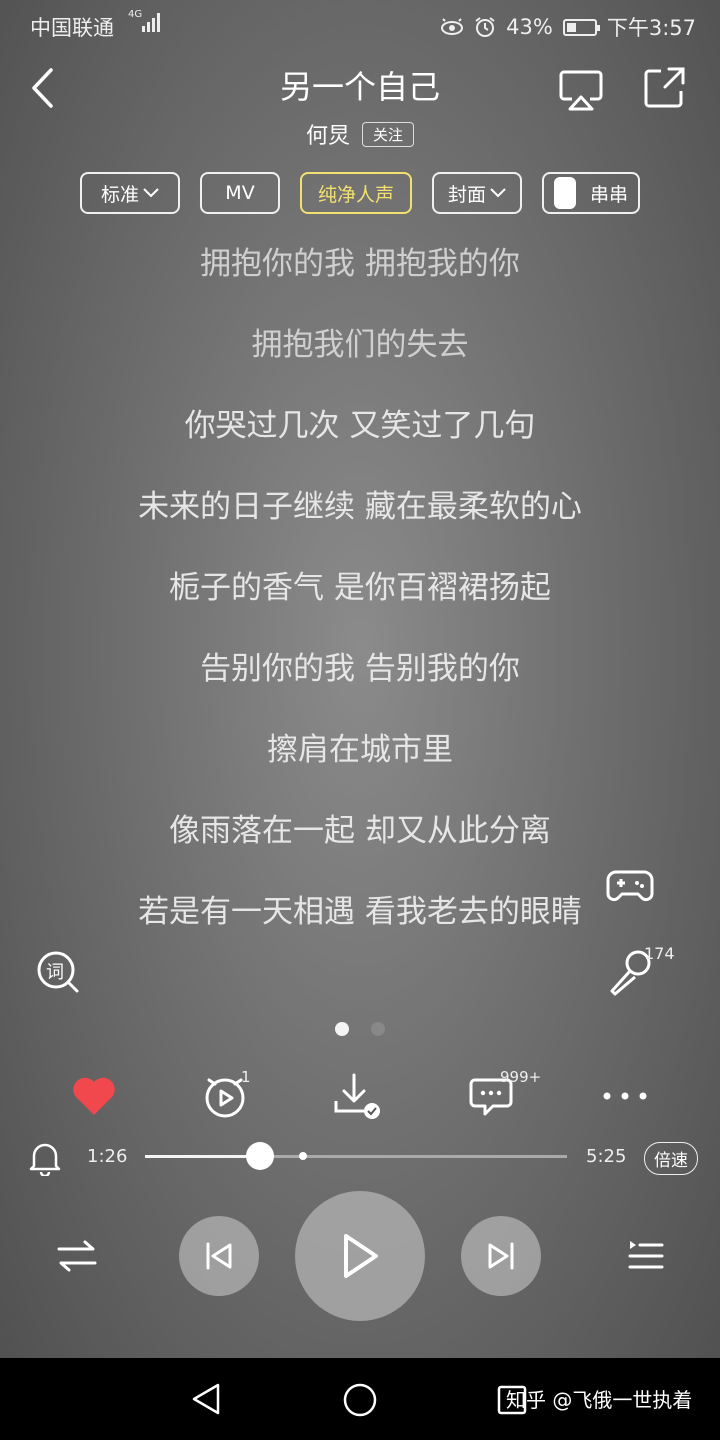 The height and width of the screenshot is (1440, 720). I want to click on like-button, so click(94, 1096).